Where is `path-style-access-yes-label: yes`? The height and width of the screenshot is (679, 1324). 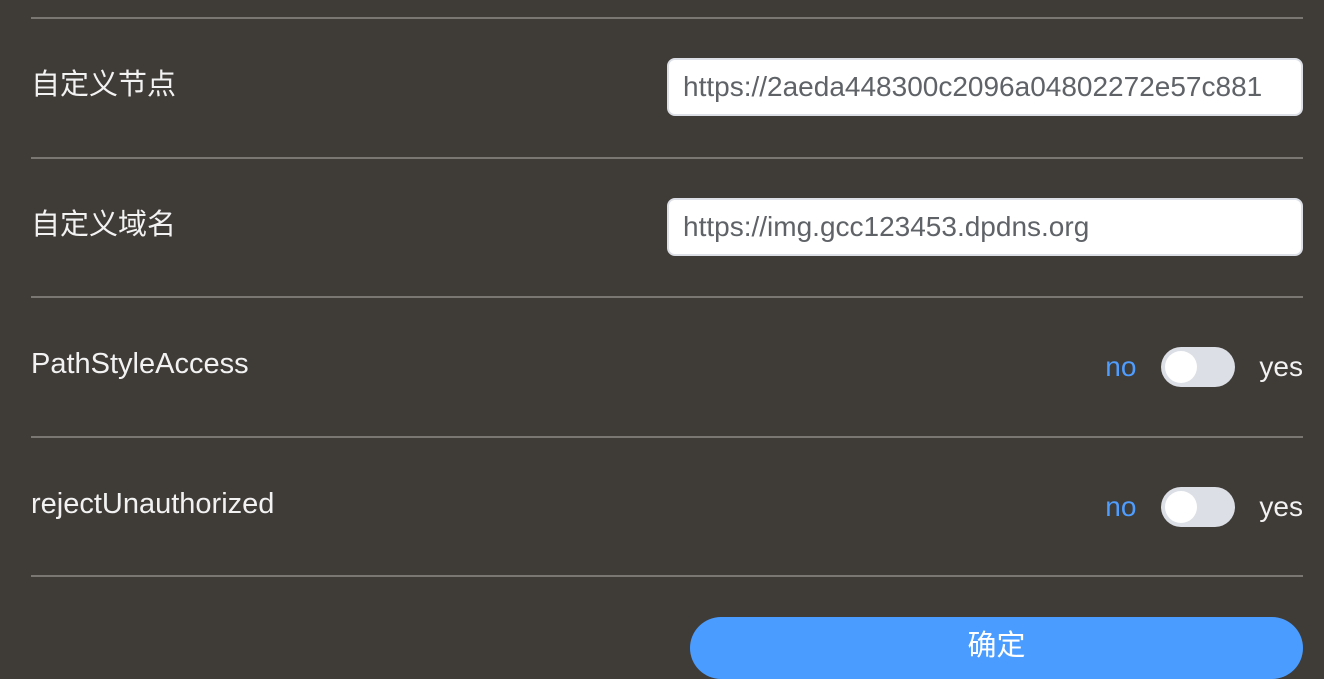 path-style-access-yes-label: yes is located at coordinates (1281, 367).